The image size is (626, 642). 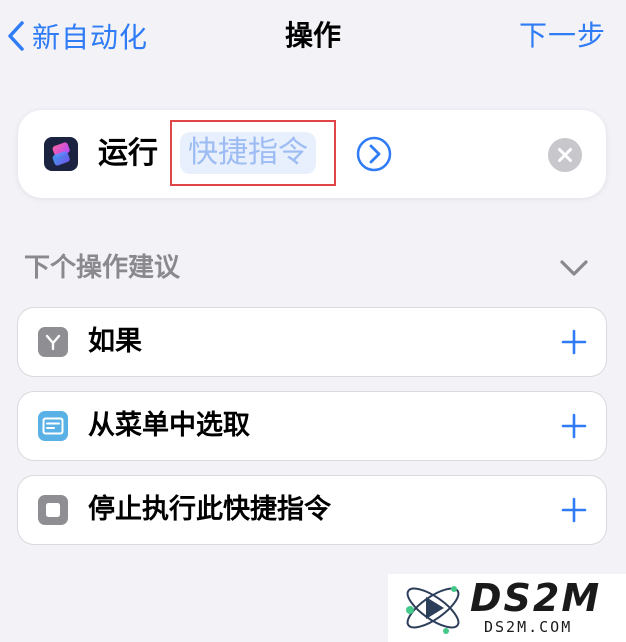 What do you see at coordinates (374, 154) in the screenshot?
I see `chevron-right-circle-icon` at bounding box center [374, 154].